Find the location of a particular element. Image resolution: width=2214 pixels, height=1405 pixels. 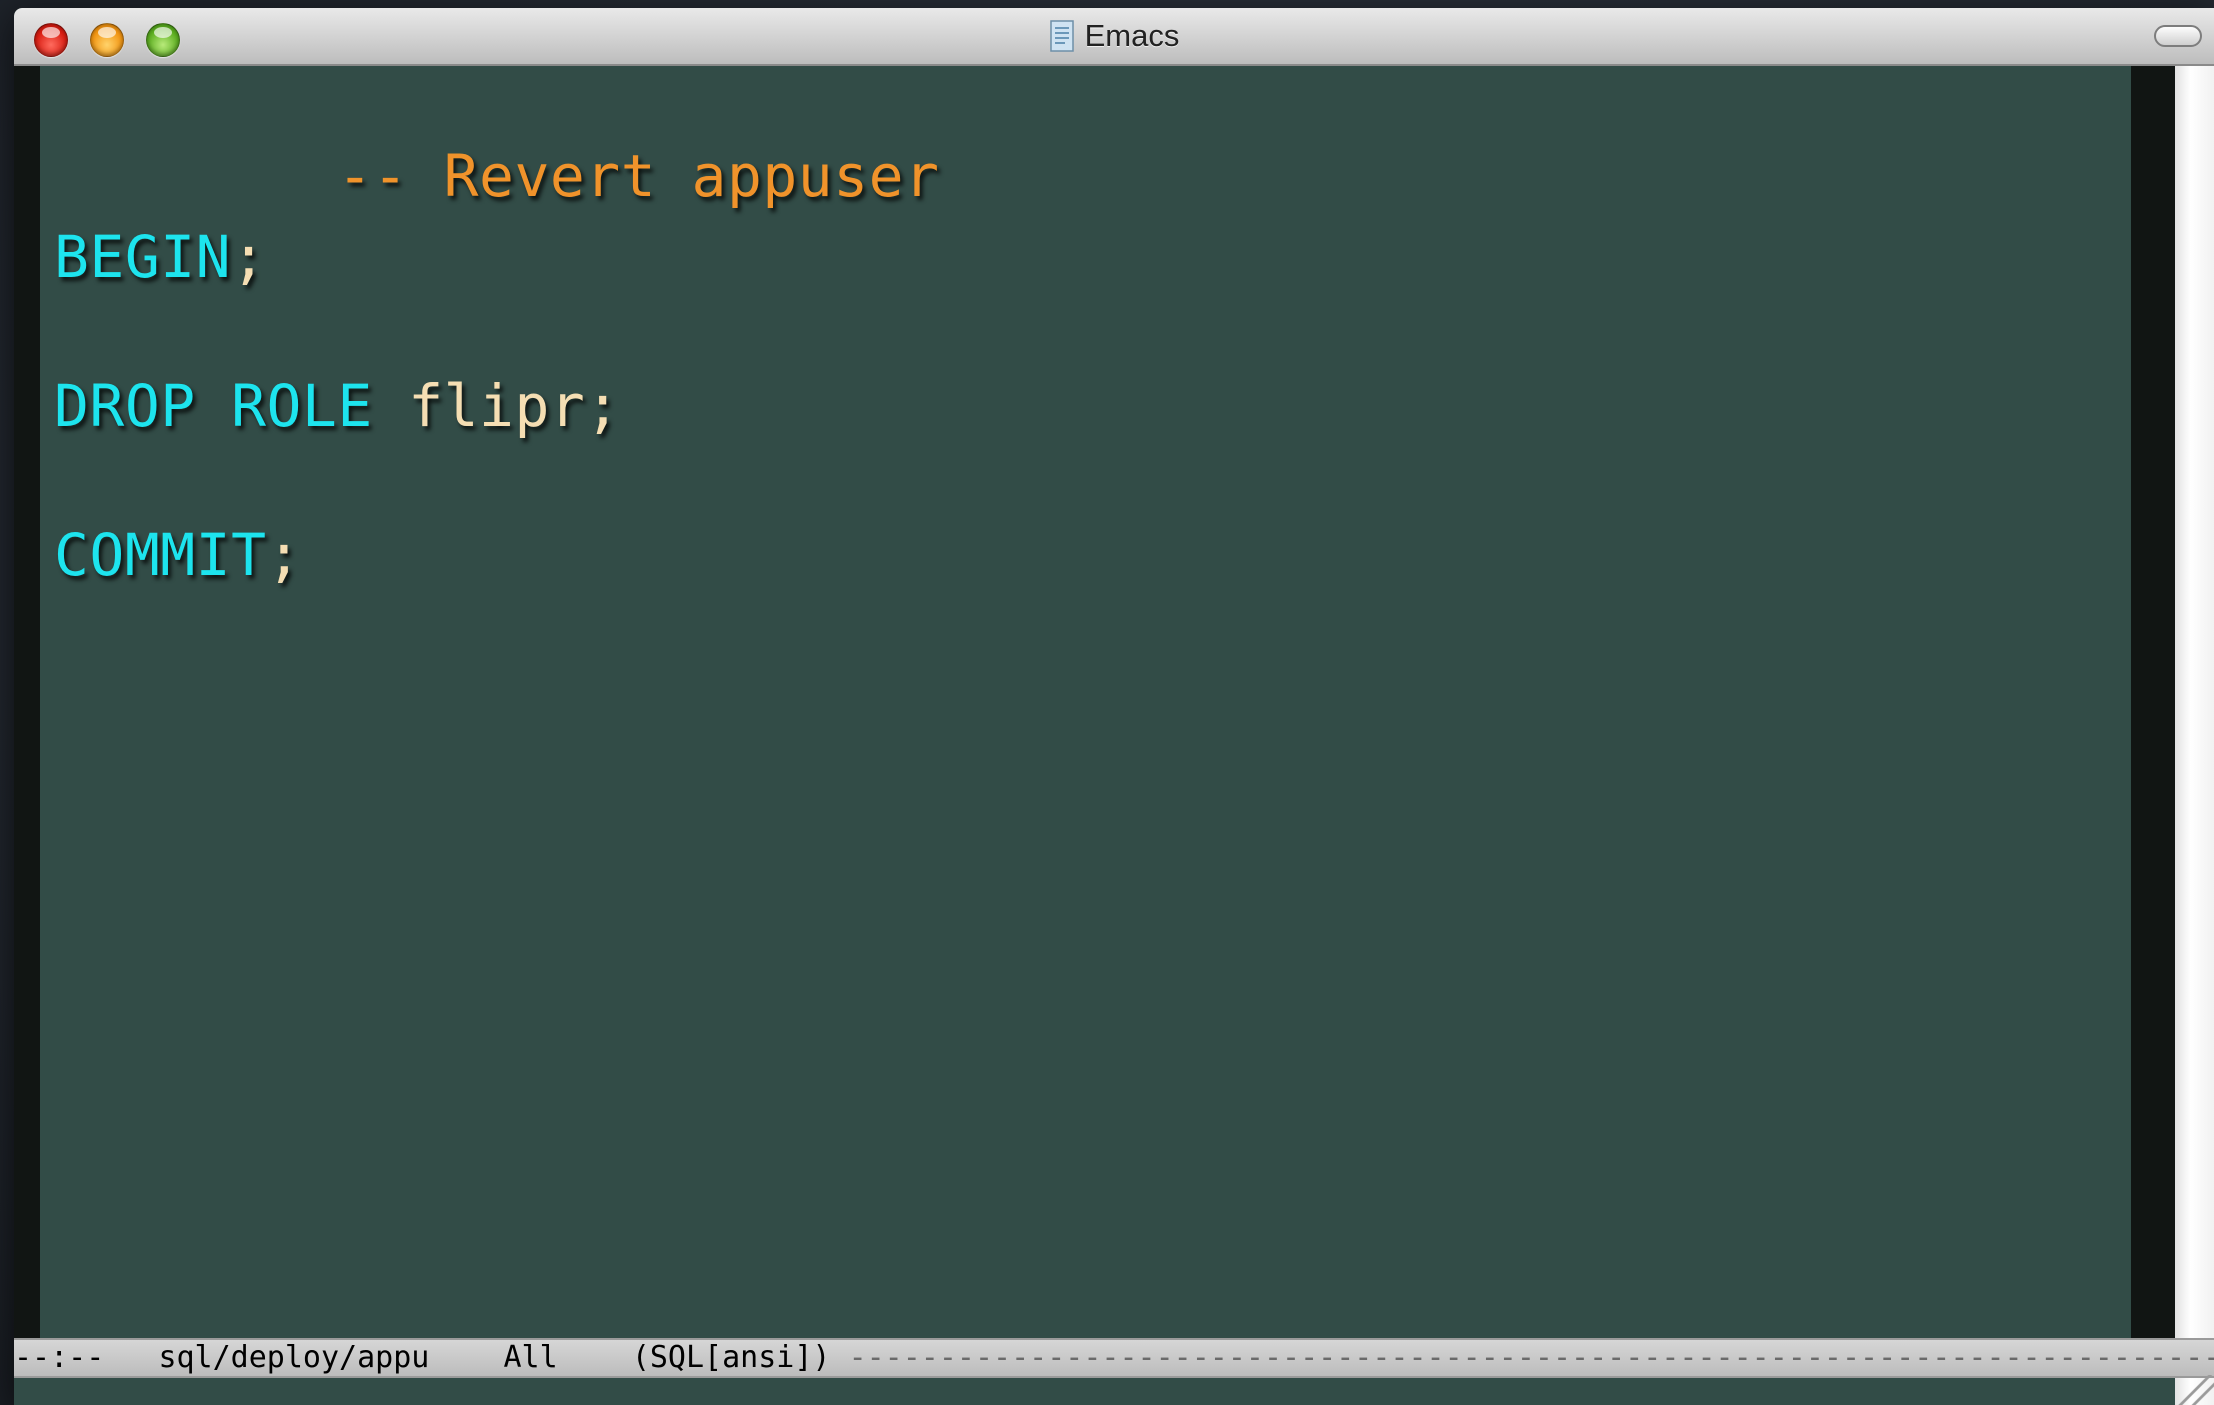

code-line-4: COMMIT; is located at coordinates (178, 555).